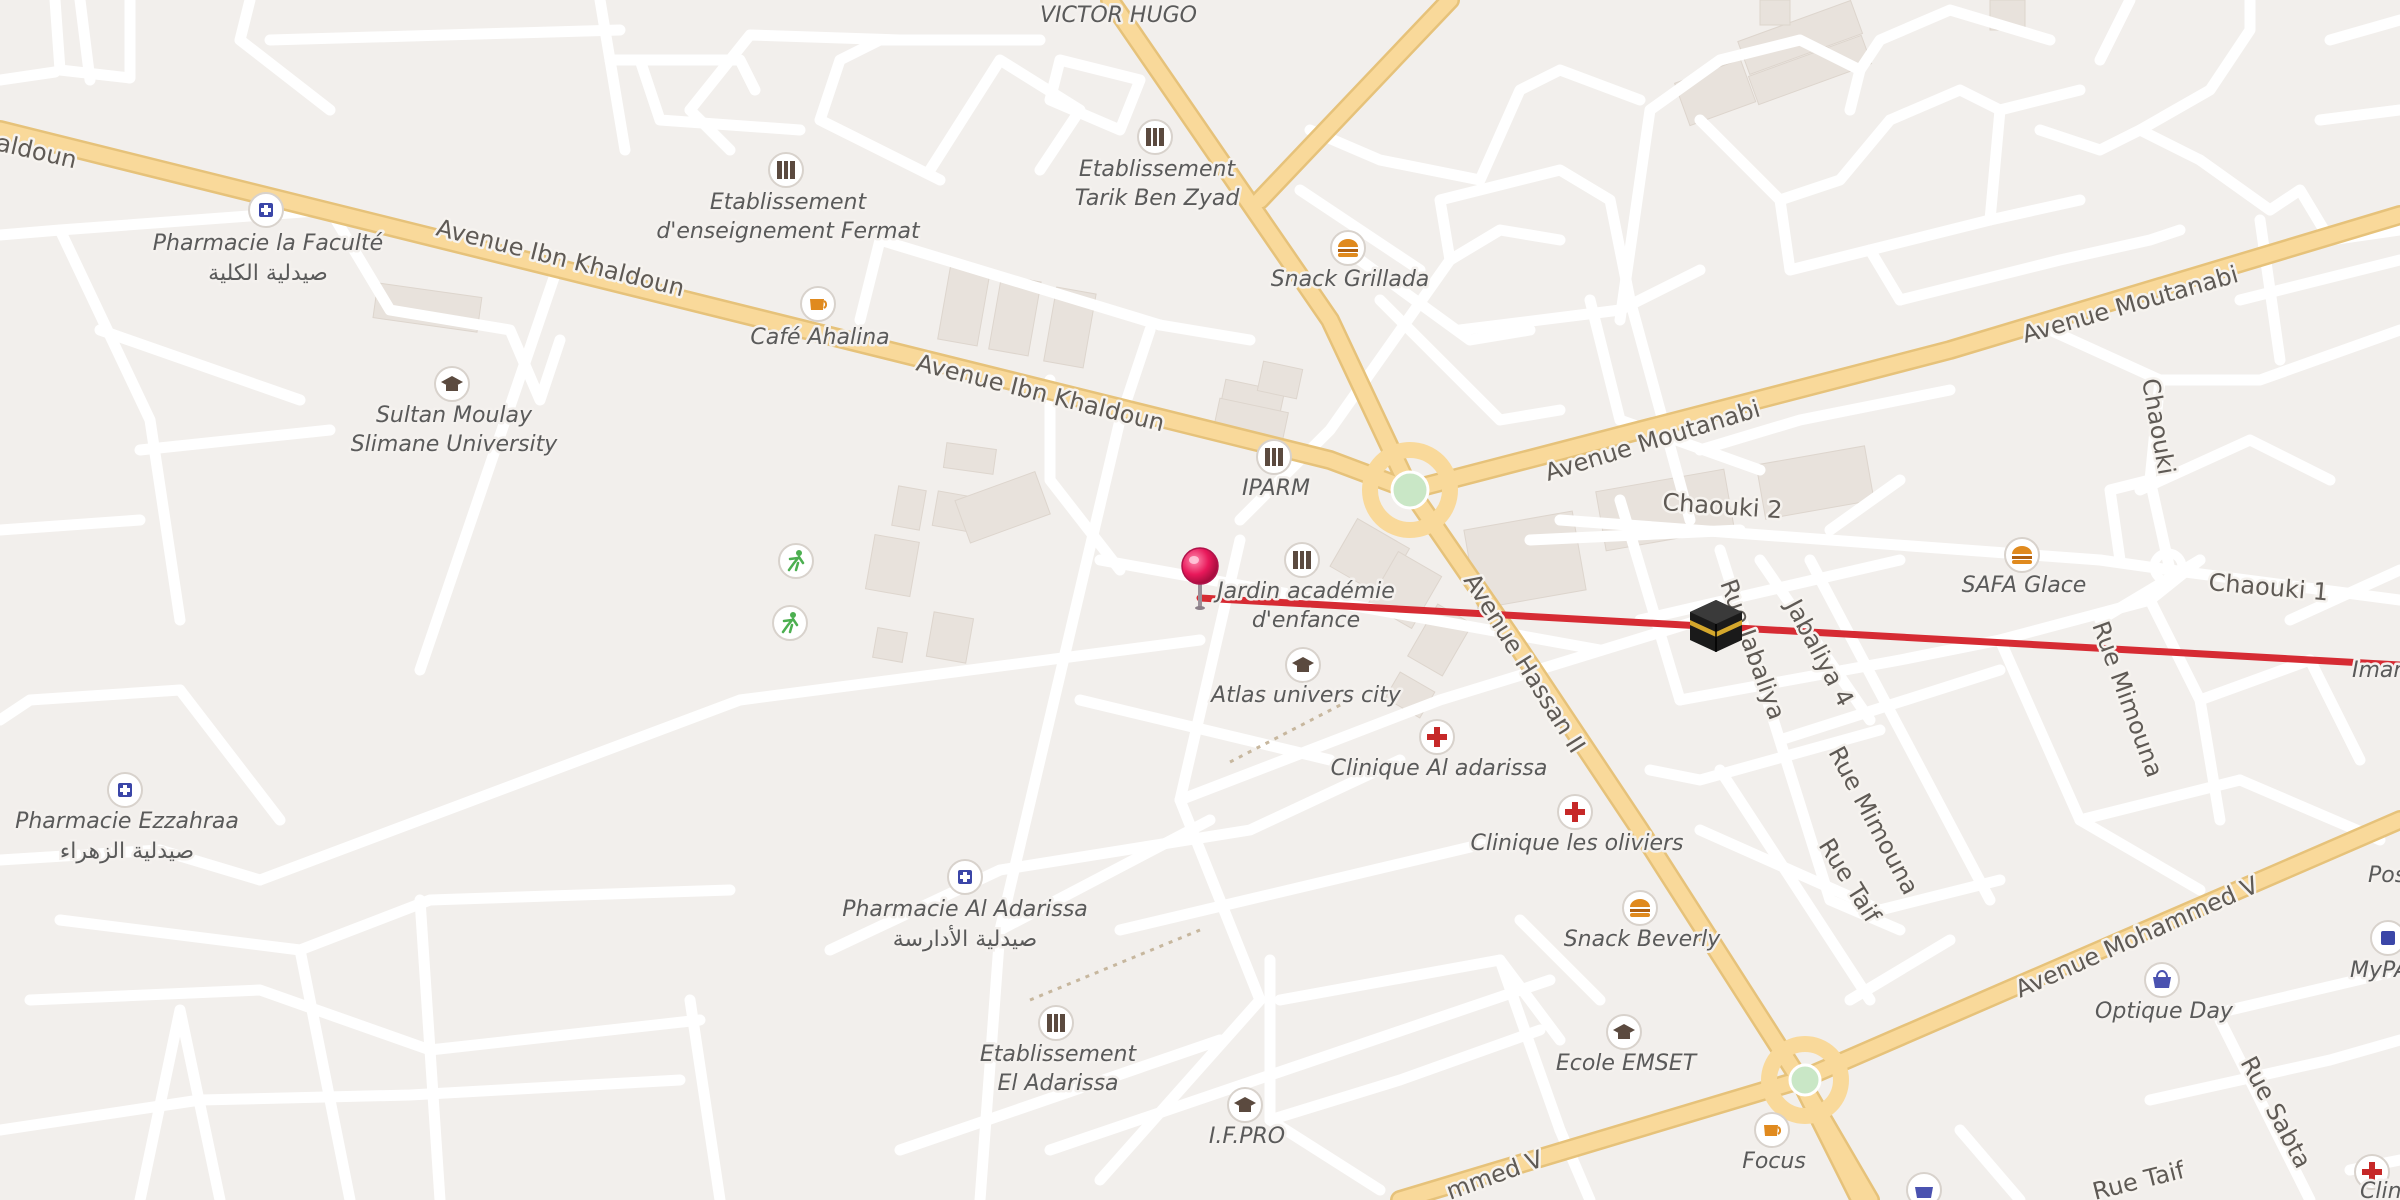 The width and height of the screenshot is (2400, 1200). Describe the element at coordinates (2384, 875) in the screenshot. I see `poi-label-post-edge: Pos` at that location.